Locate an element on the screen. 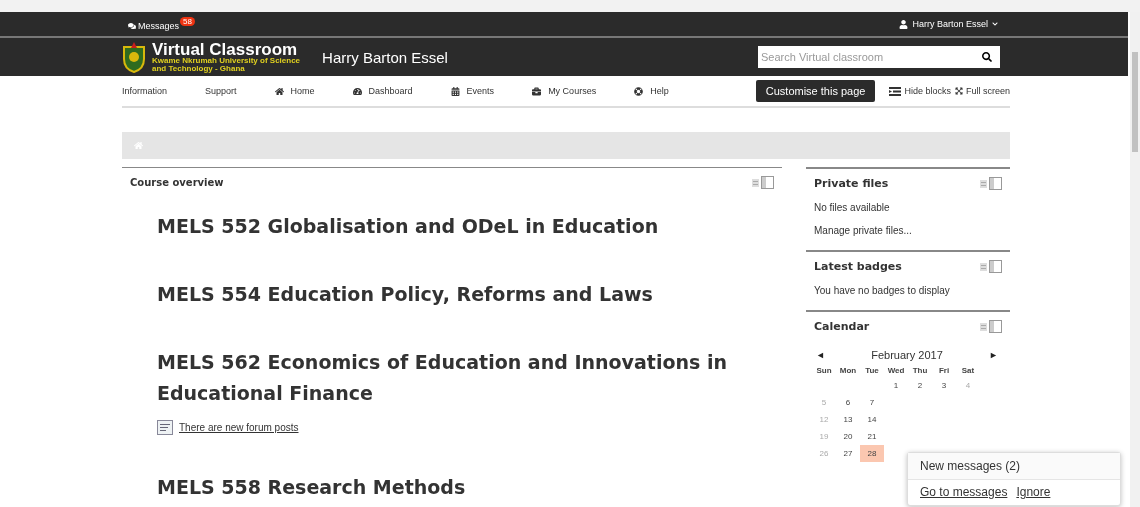 This screenshot has width=1140, height=507. chat-icon is located at coordinates (132, 26).